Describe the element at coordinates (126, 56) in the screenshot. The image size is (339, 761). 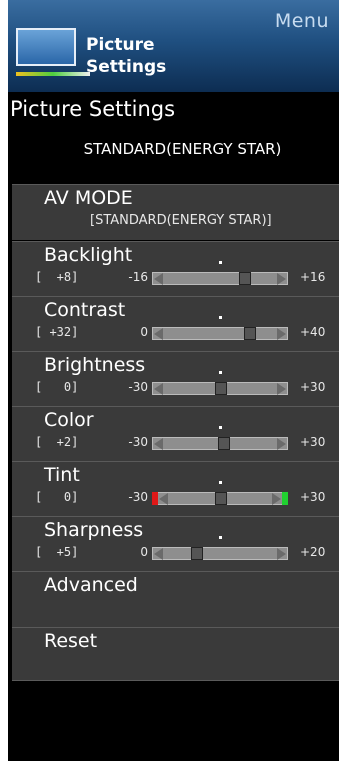
I see `header-title: Picture Settings` at that location.